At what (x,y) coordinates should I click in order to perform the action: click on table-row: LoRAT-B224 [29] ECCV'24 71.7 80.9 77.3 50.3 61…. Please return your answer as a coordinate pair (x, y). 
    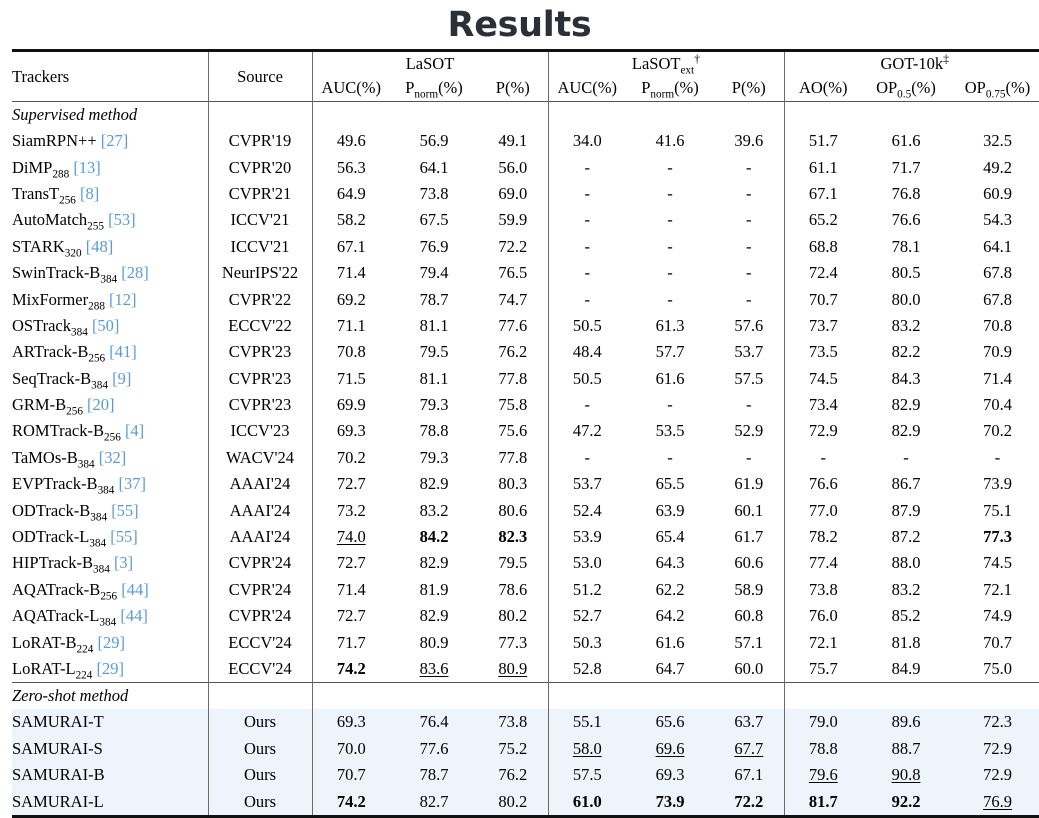
    Looking at the image, I should click on (525, 642).